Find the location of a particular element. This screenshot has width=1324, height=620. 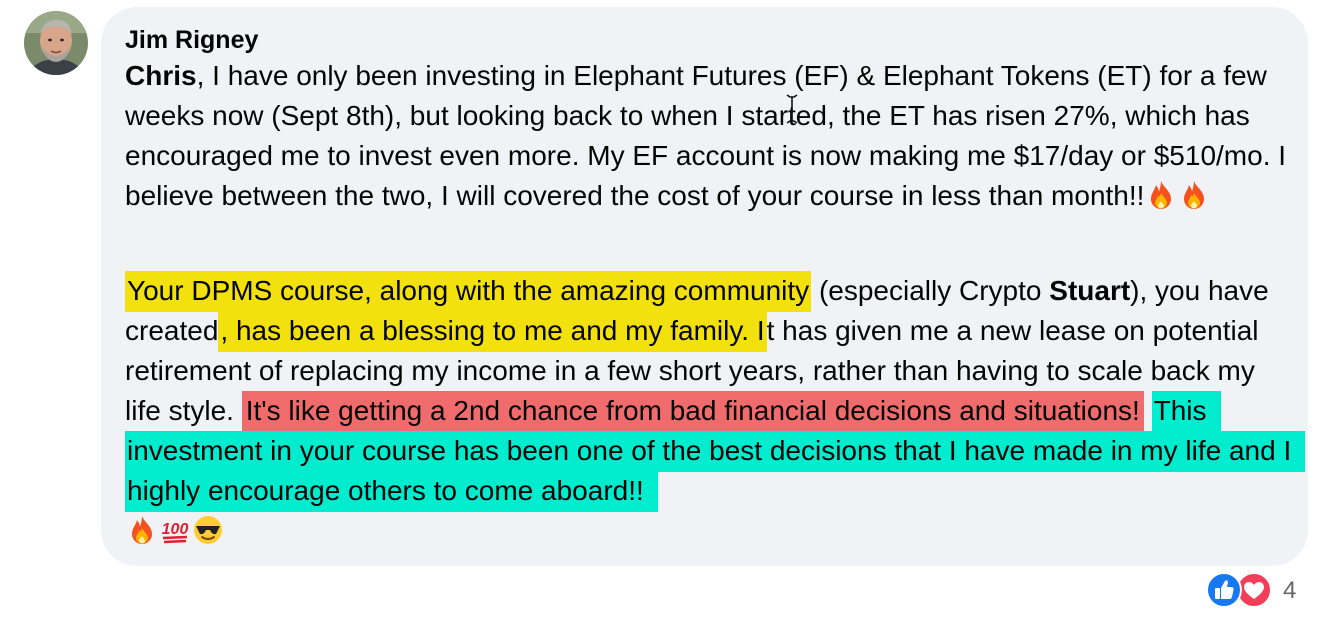

like-icon is located at coordinates (1224, 590).